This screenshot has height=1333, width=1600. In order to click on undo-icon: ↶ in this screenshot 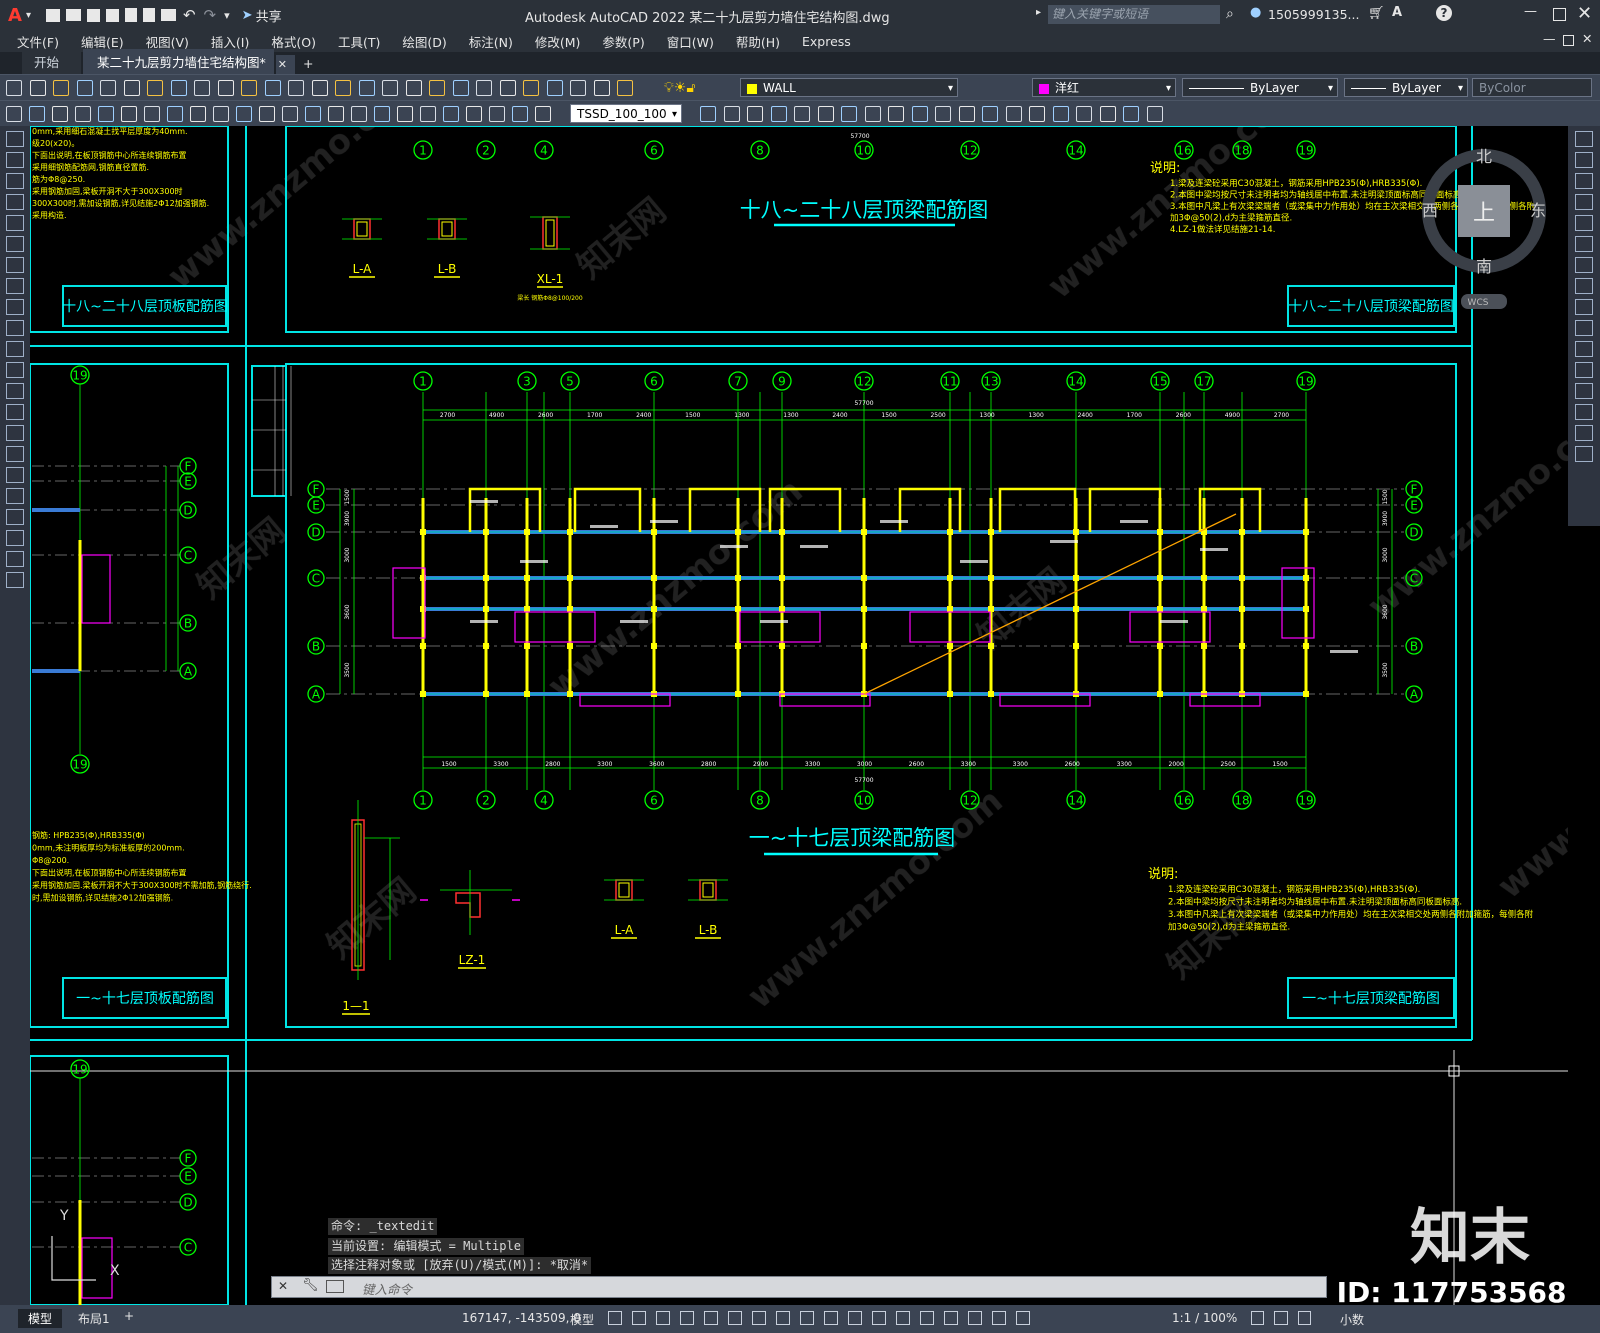, I will do `click(189, 15)`.